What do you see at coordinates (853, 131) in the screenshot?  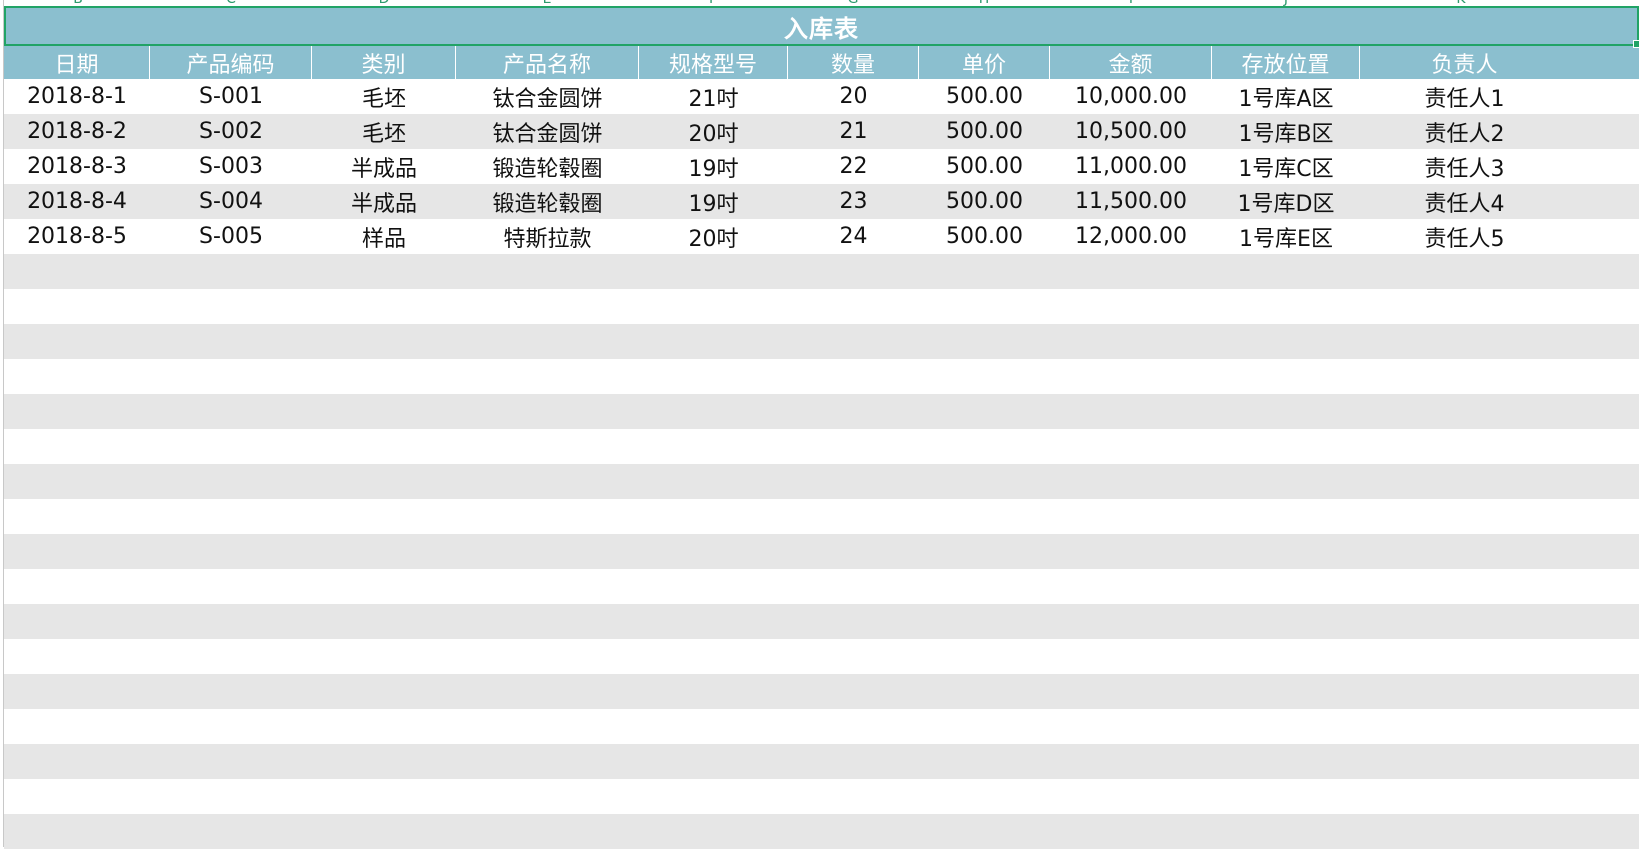 I see `cell-quantity: 21` at bounding box center [853, 131].